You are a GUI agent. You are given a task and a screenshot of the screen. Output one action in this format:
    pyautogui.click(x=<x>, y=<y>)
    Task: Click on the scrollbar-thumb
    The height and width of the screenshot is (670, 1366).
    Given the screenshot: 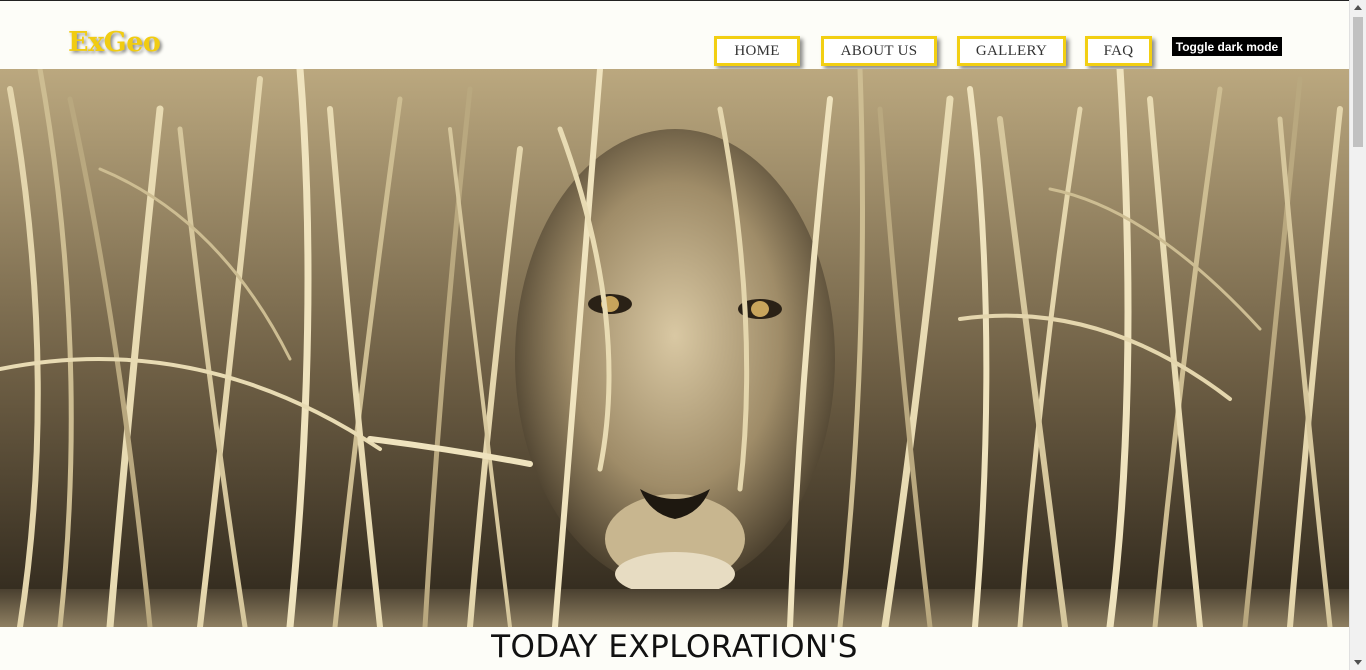 What is the action you would take?
    pyautogui.click(x=1358, y=82)
    